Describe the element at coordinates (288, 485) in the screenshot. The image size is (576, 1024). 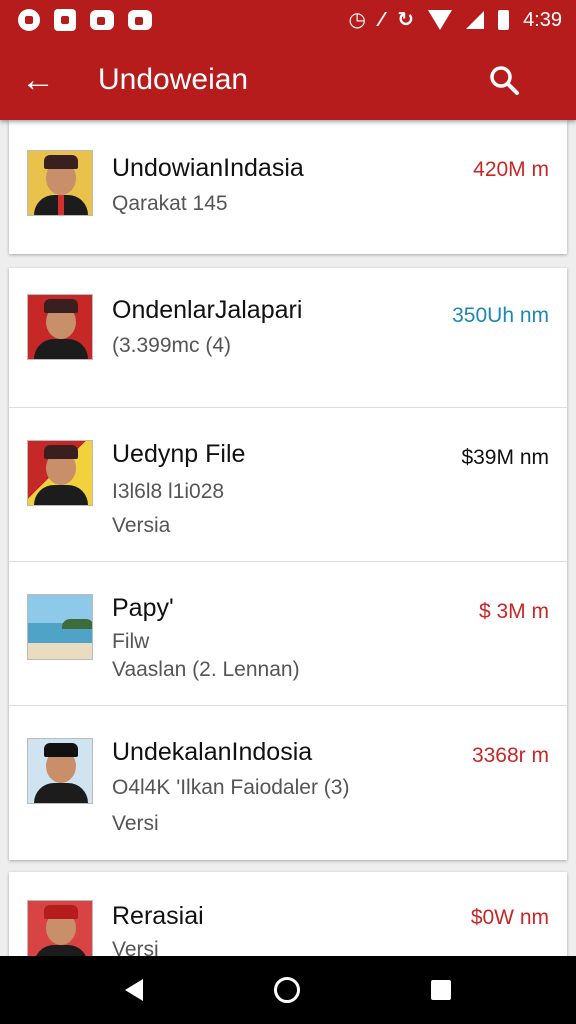
I see `list-item: Uedynp File I3l6l8 l1i028 Versia $39M nm` at that location.